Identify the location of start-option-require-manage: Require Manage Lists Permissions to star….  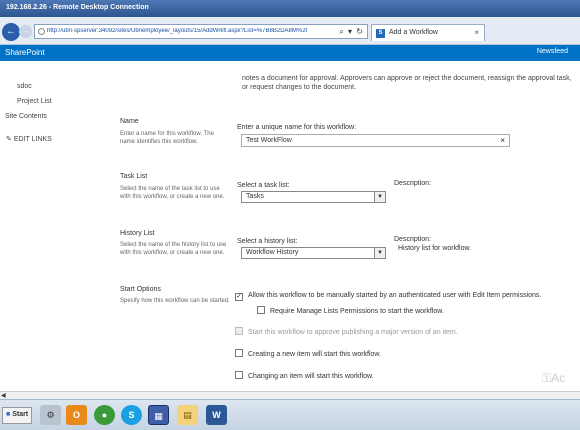
(350, 310).